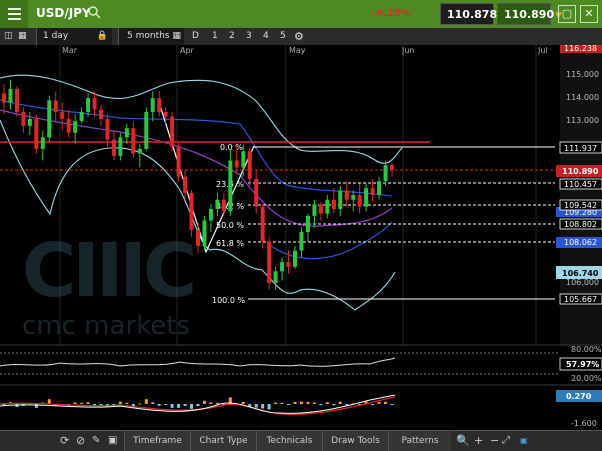 Image resolution: width=602 pixels, height=451 pixels. What do you see at coordinates (580, 242) in the screenshot?
I see `price-tag-fib618: 108.062` at bounding box center [580, 242].